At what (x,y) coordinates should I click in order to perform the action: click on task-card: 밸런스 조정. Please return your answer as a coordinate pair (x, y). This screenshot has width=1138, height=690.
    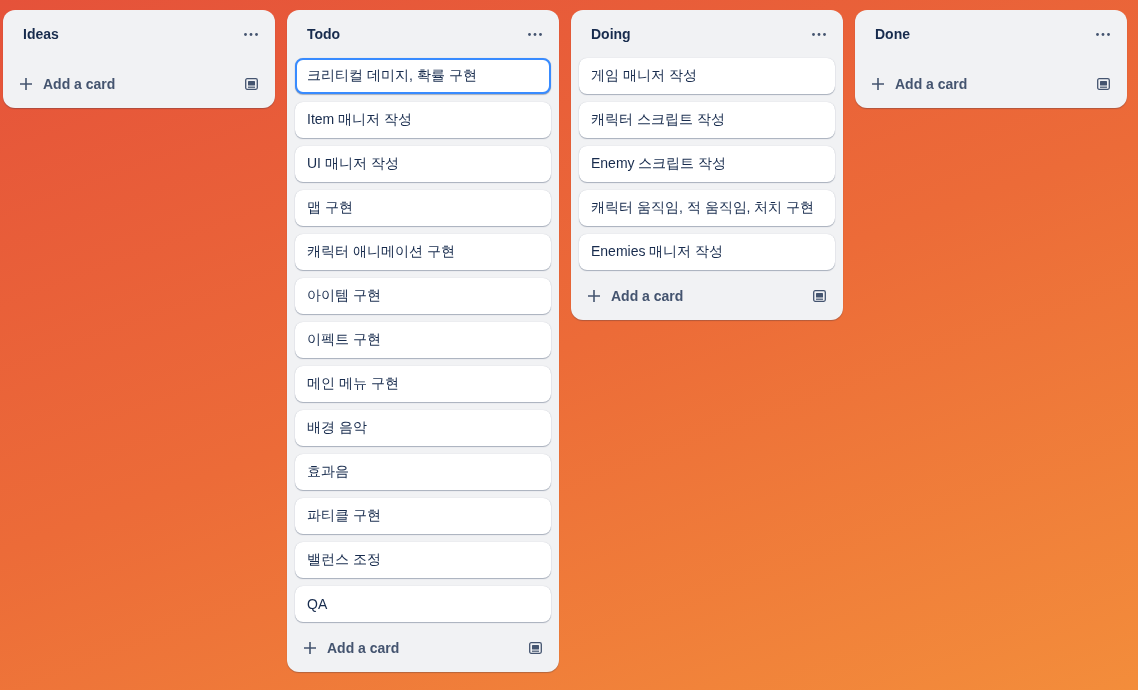
    Looking at the image, I should click on (423, 560).